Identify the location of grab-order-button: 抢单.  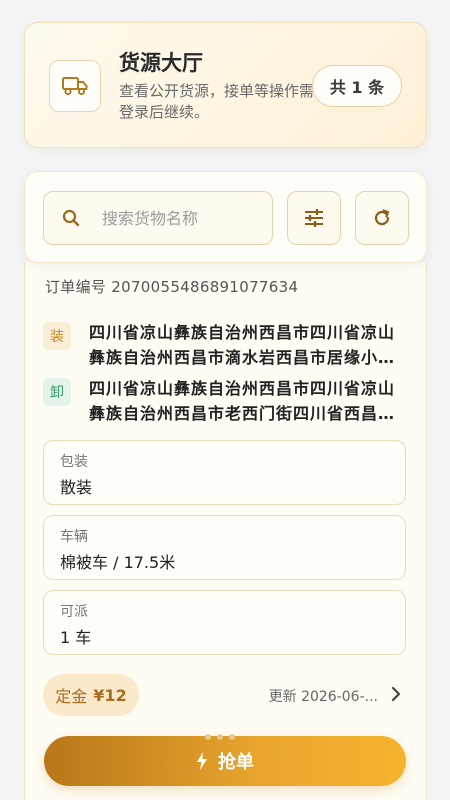
(225, 761).